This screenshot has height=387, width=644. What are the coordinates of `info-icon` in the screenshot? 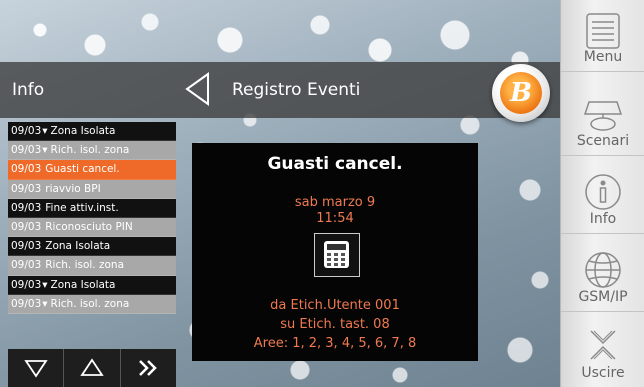 It's located at (603, 192).